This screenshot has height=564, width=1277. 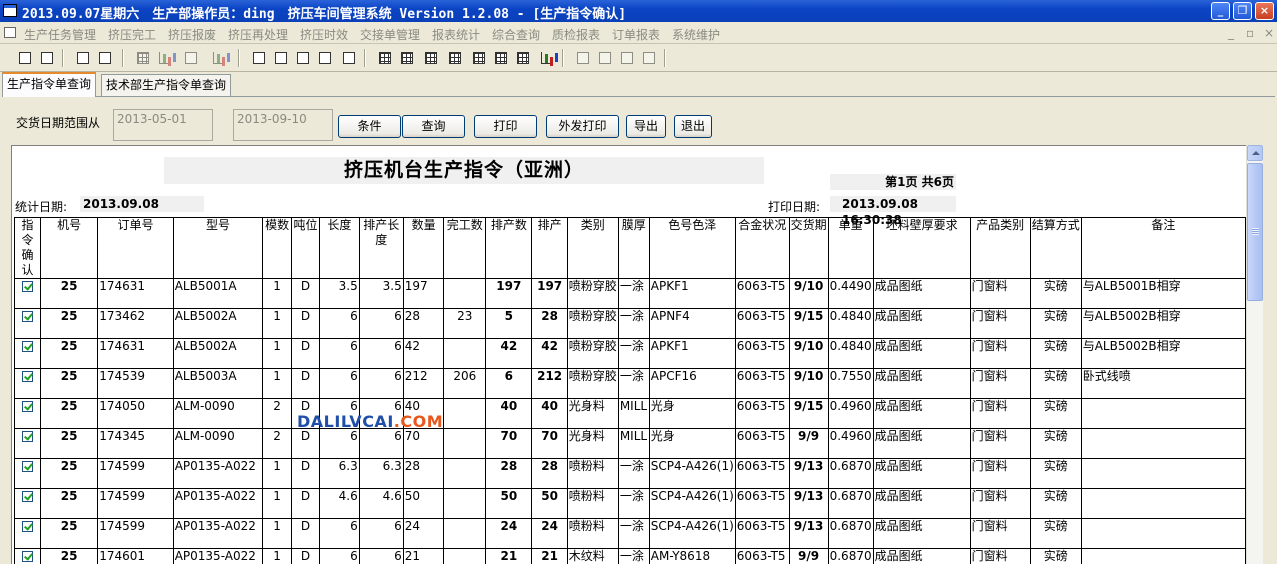 What do you see at coordinates (921, 248) in the screenshot?
I see `col-header: 坯料壁厚要求` at bounding box center [921, 248].